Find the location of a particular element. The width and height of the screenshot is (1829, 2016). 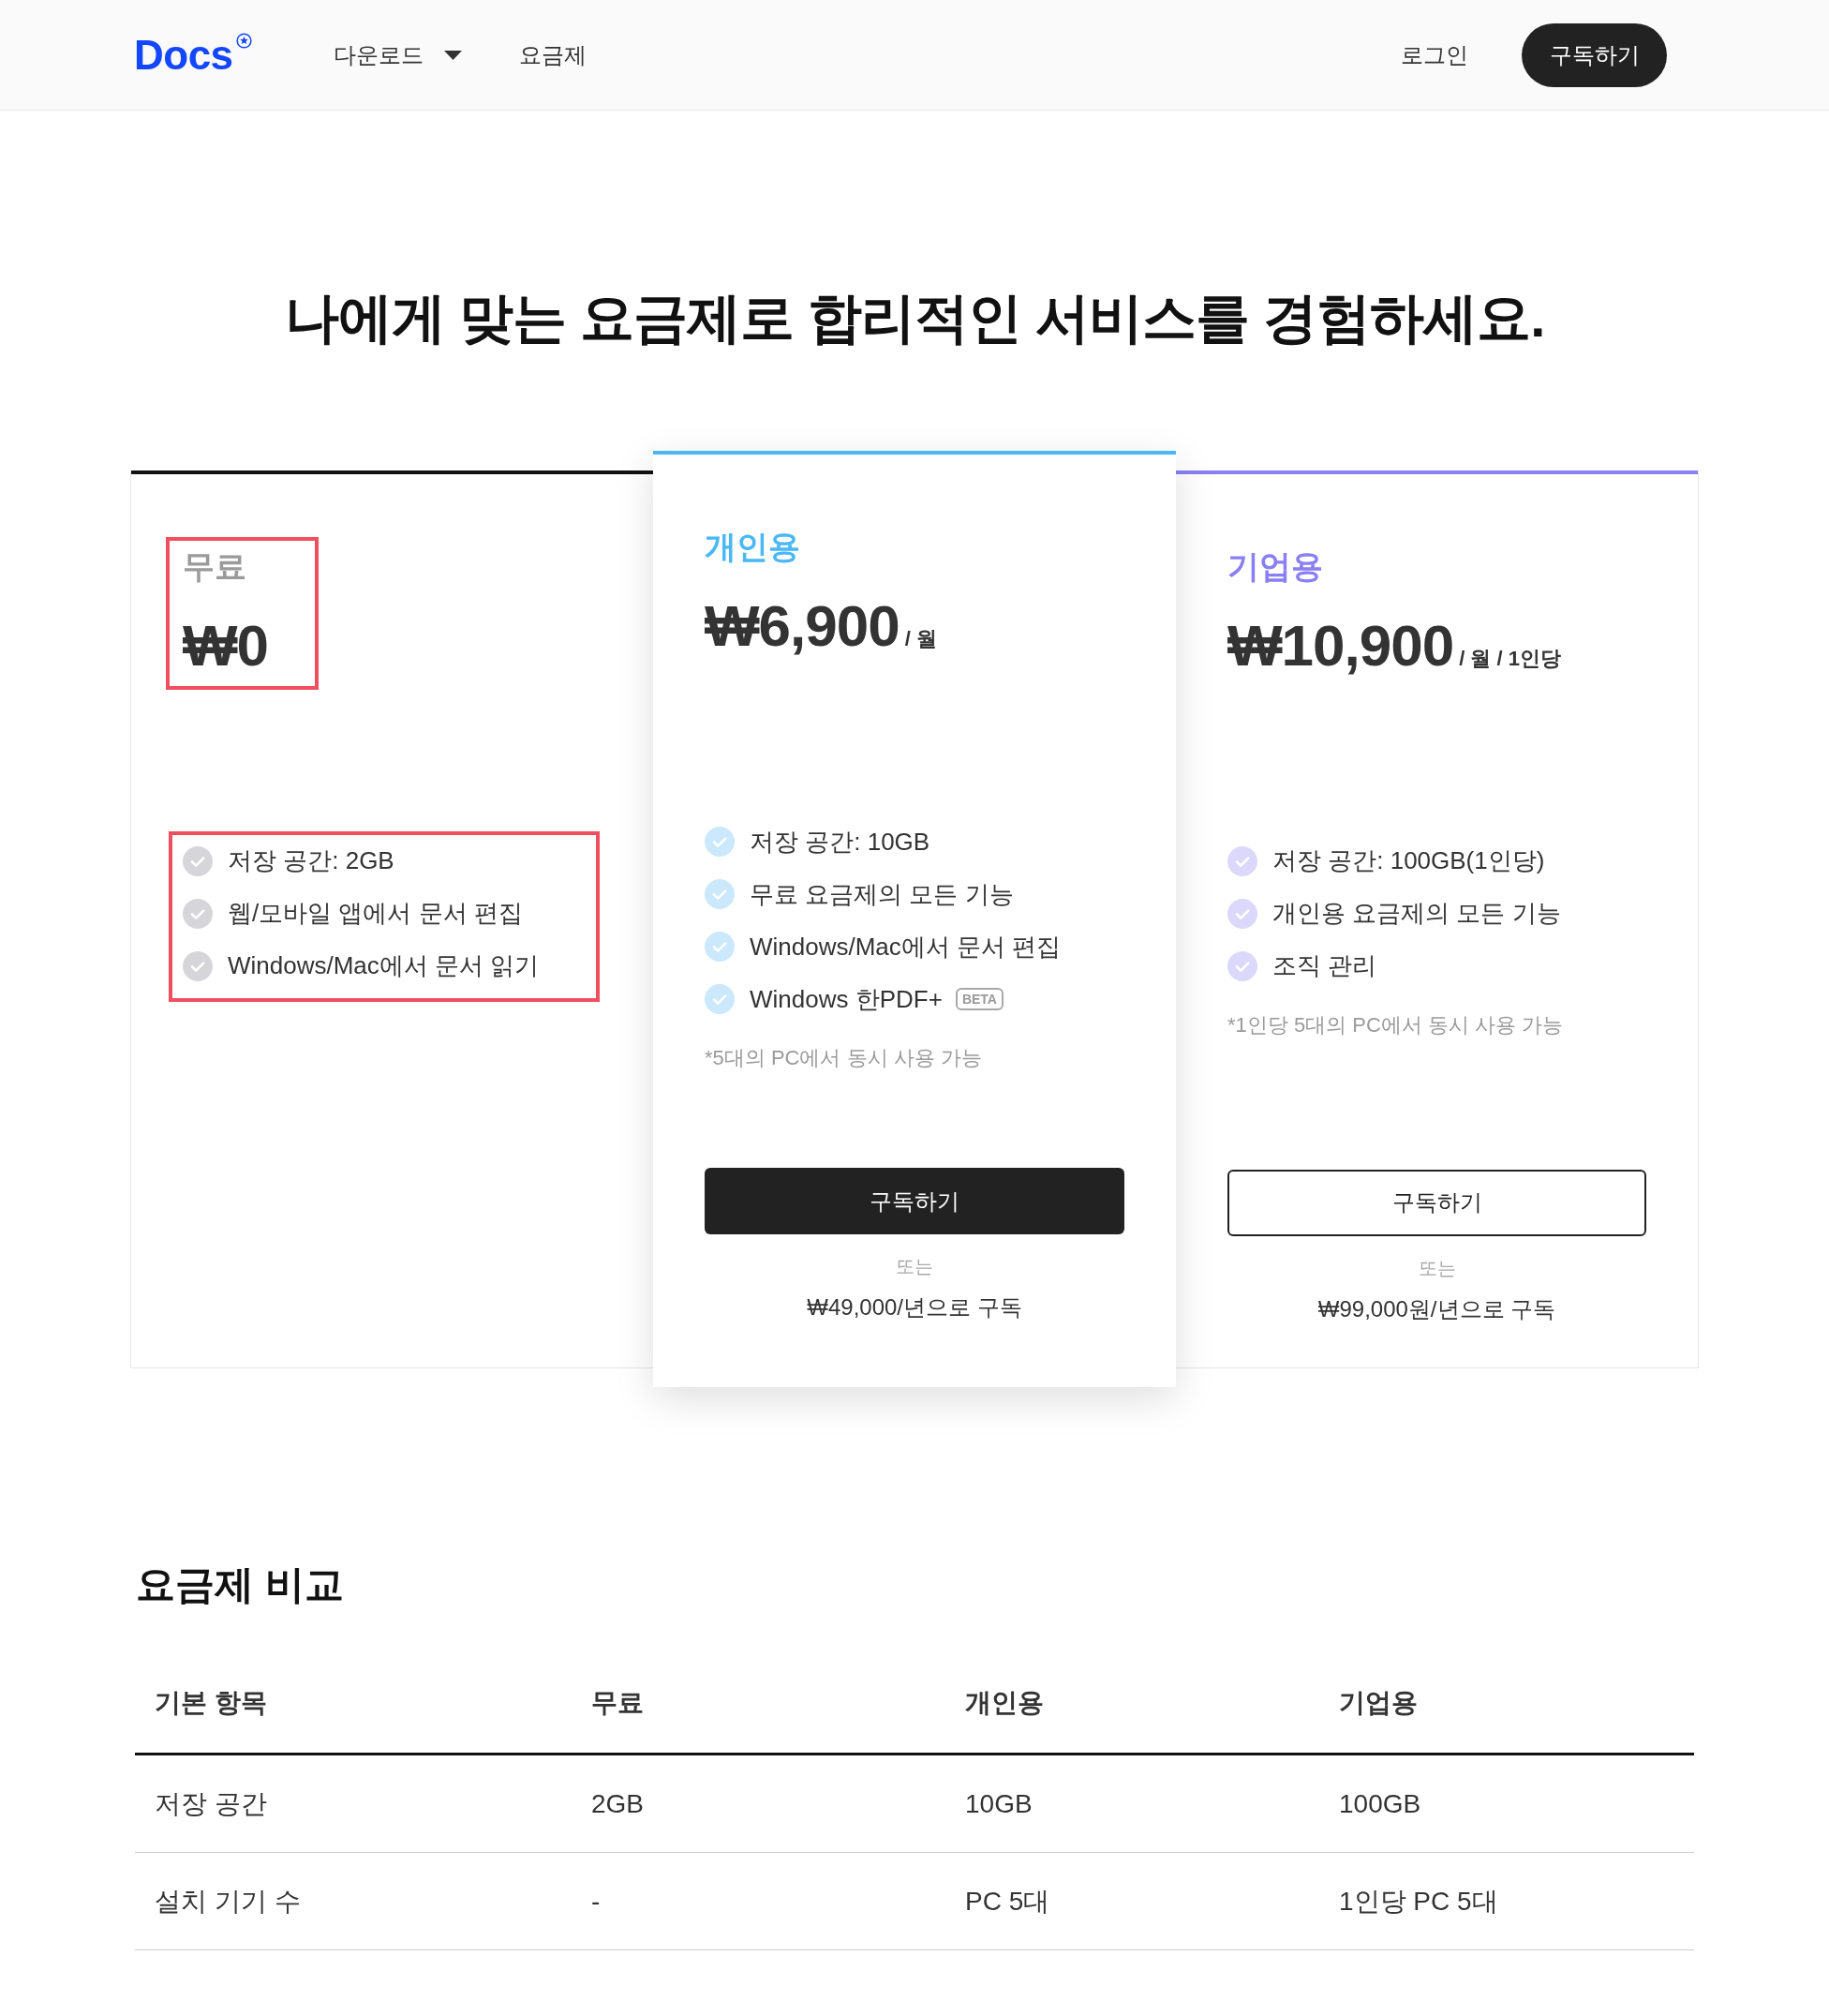

table-cell-text: 1인당 PC 5대 is located at coordinates (1418, 1902).